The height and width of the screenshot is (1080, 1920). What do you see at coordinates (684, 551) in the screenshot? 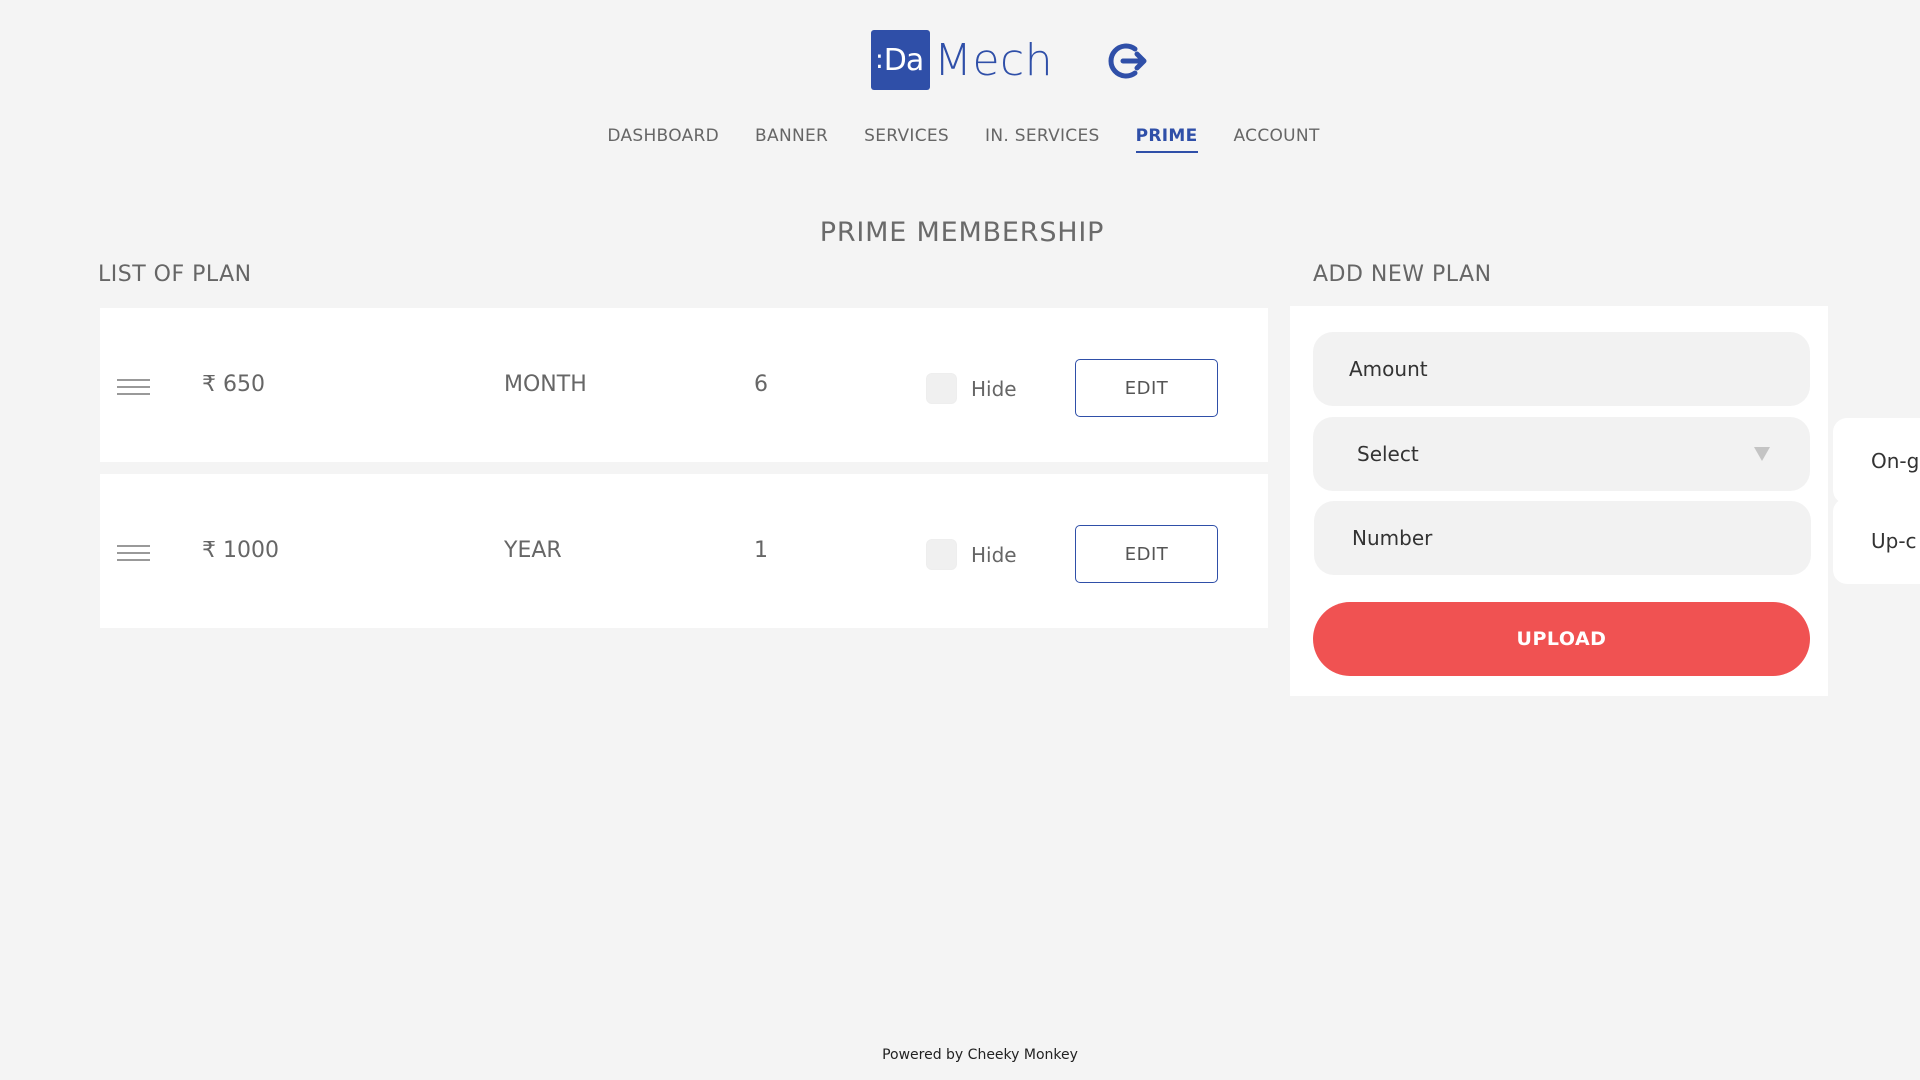
I see `plan-row: ₹ 1000 YEAR 1 Hide EDIT` at bounding box center [684, 551].